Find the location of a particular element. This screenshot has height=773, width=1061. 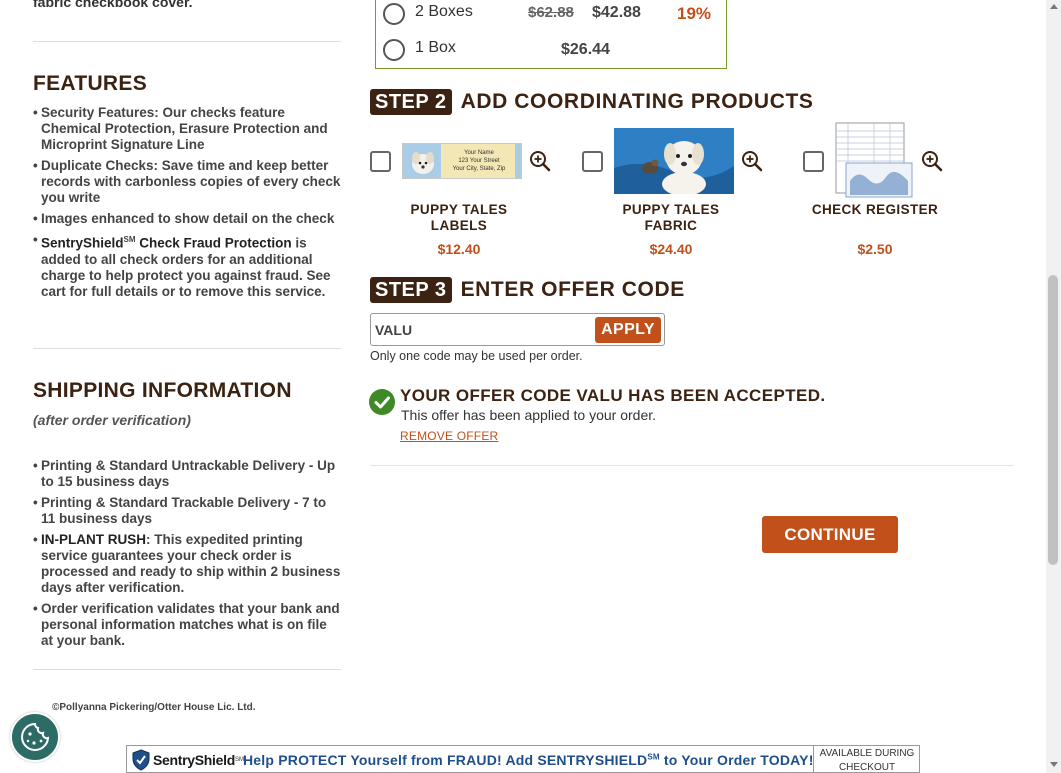

sentry-name: SentryShield is located at coordinates (82, 243).